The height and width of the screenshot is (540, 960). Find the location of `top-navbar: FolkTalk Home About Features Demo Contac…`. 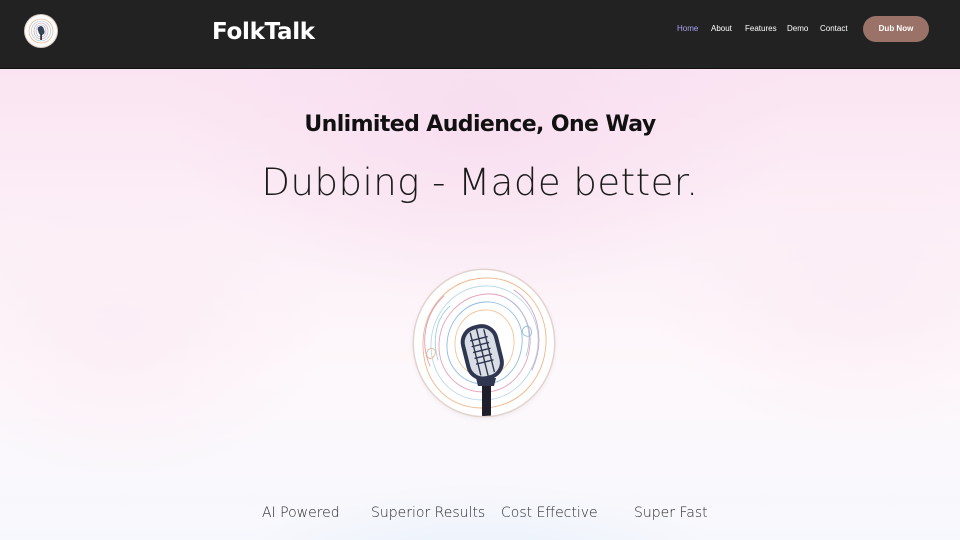

top-navbar: FolkTalk Home About Features Demo Contac… is located at coordinates (480, 34).